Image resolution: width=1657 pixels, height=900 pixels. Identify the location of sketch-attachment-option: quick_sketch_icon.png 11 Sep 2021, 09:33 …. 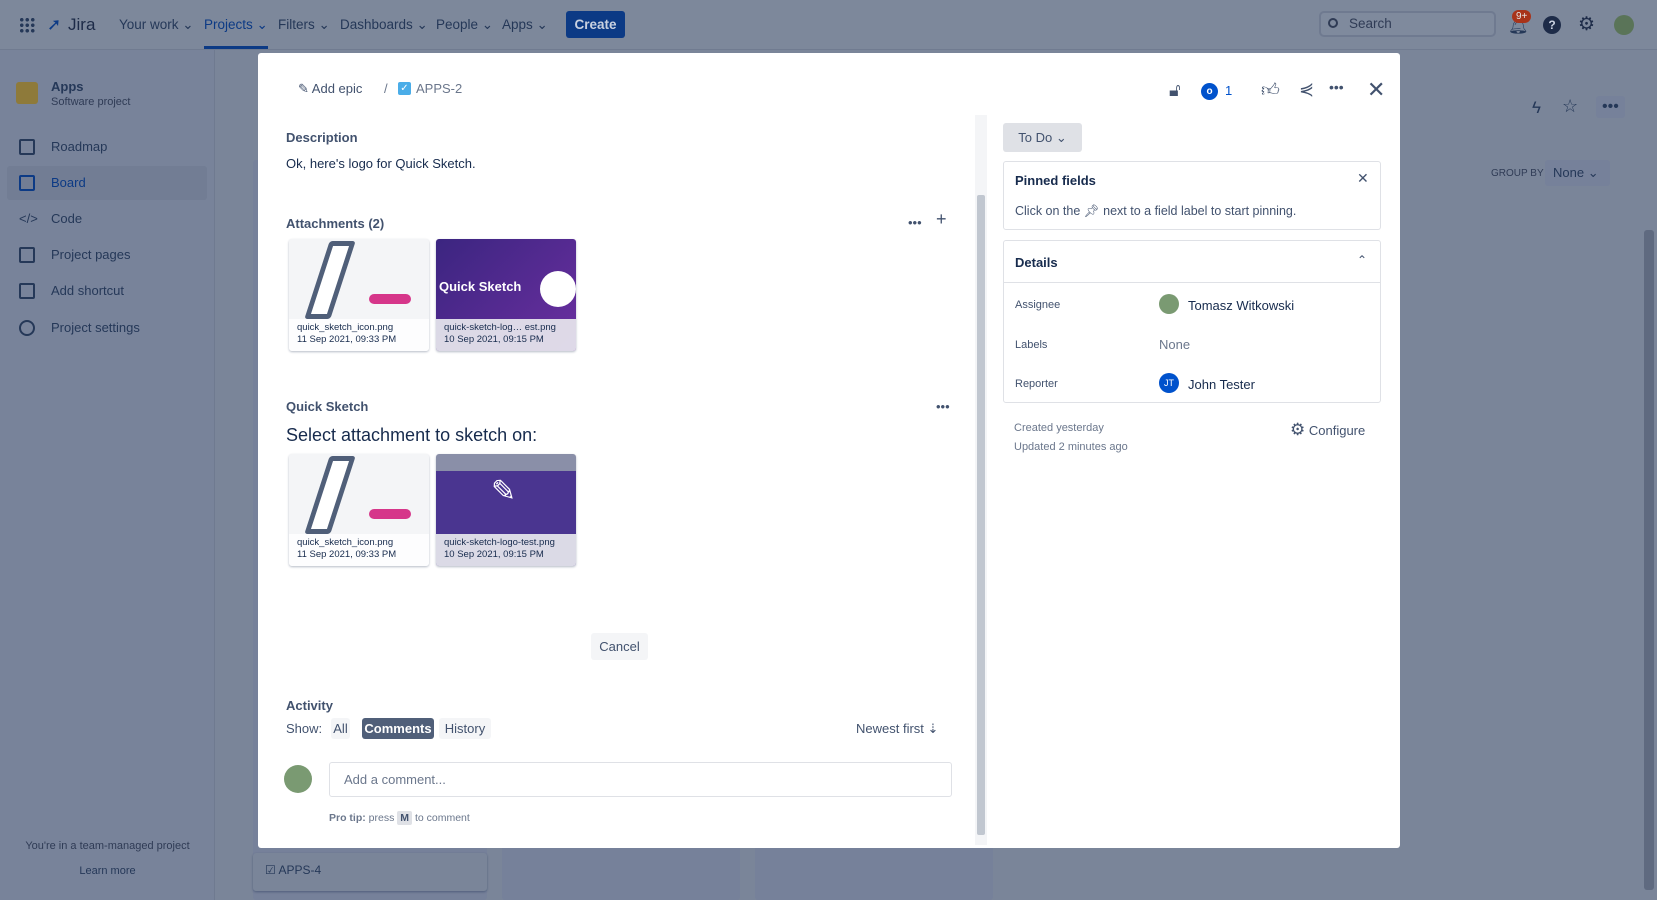
(359, 510).